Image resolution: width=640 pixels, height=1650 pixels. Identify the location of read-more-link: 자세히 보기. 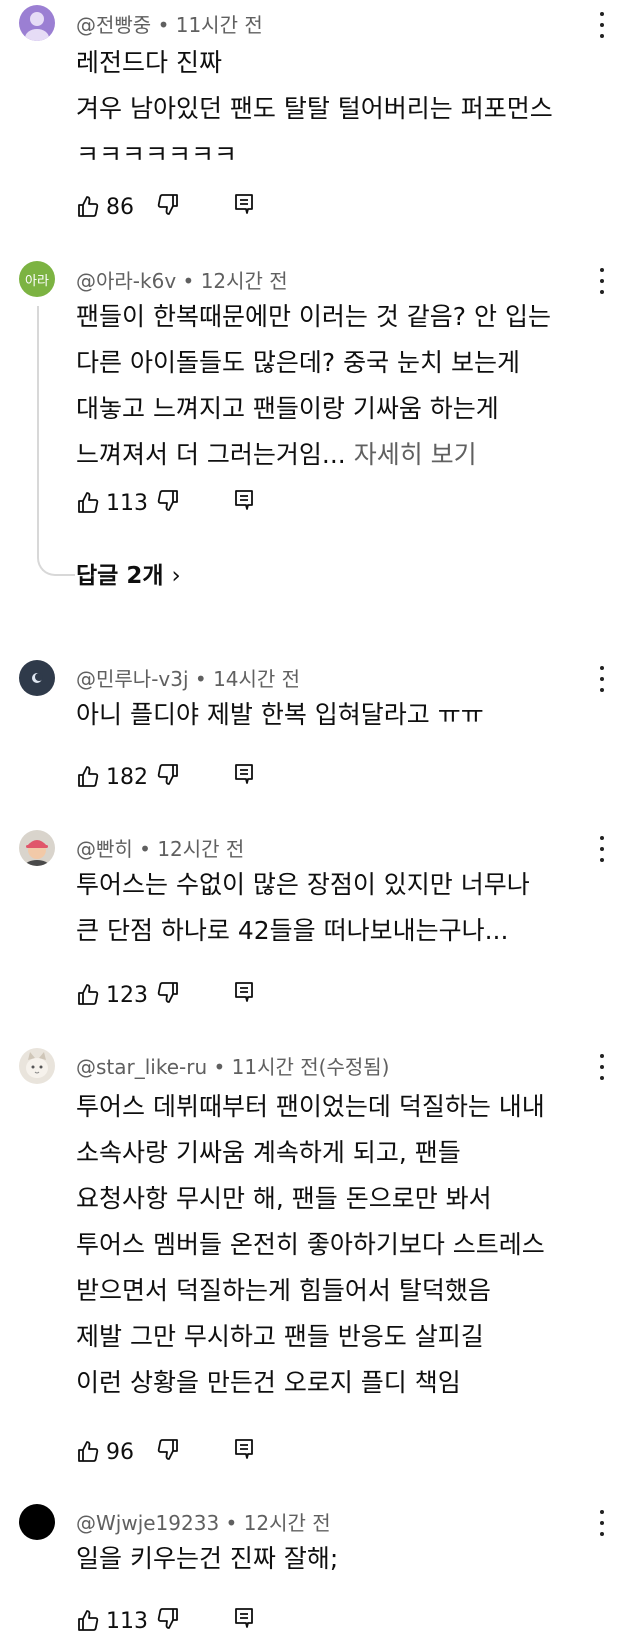
(415, 454).